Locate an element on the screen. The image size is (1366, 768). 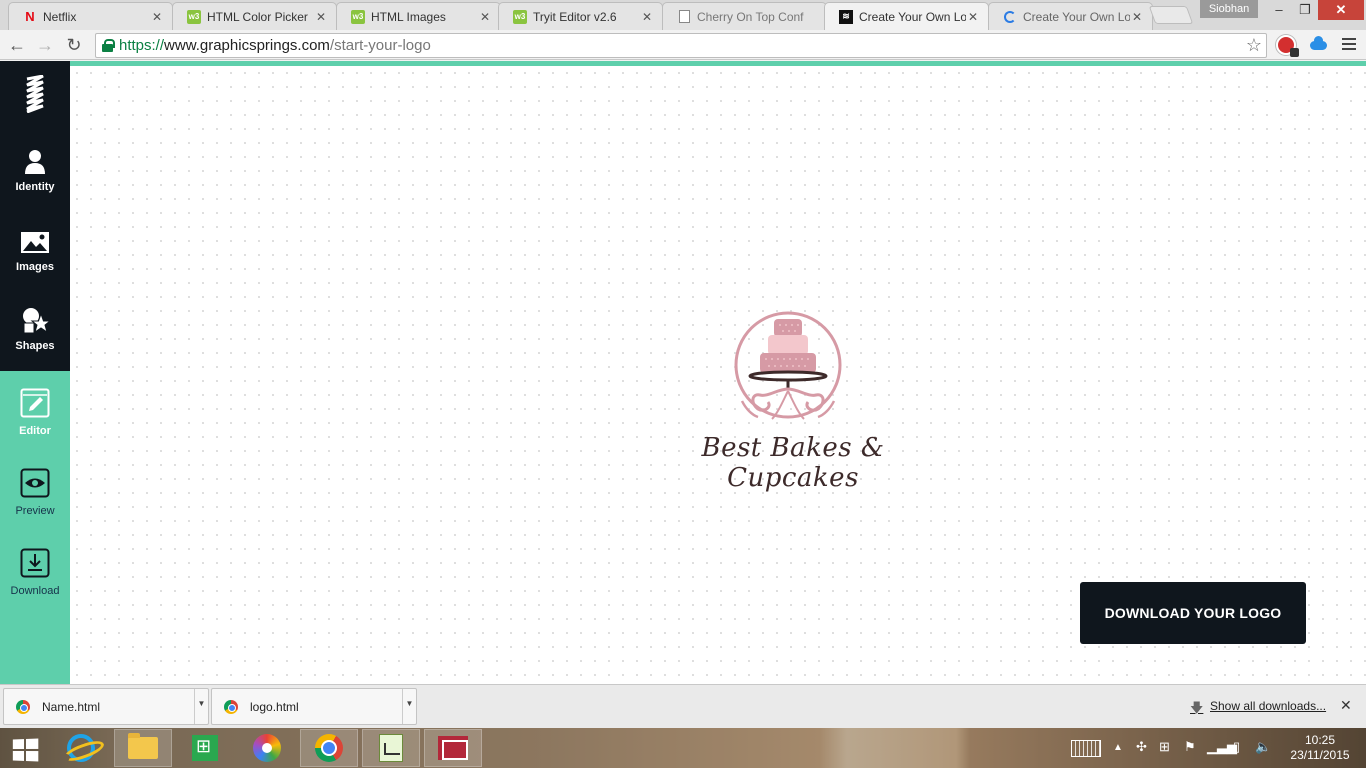
adblock-extension-icon is located at coordinates (1287, 46).